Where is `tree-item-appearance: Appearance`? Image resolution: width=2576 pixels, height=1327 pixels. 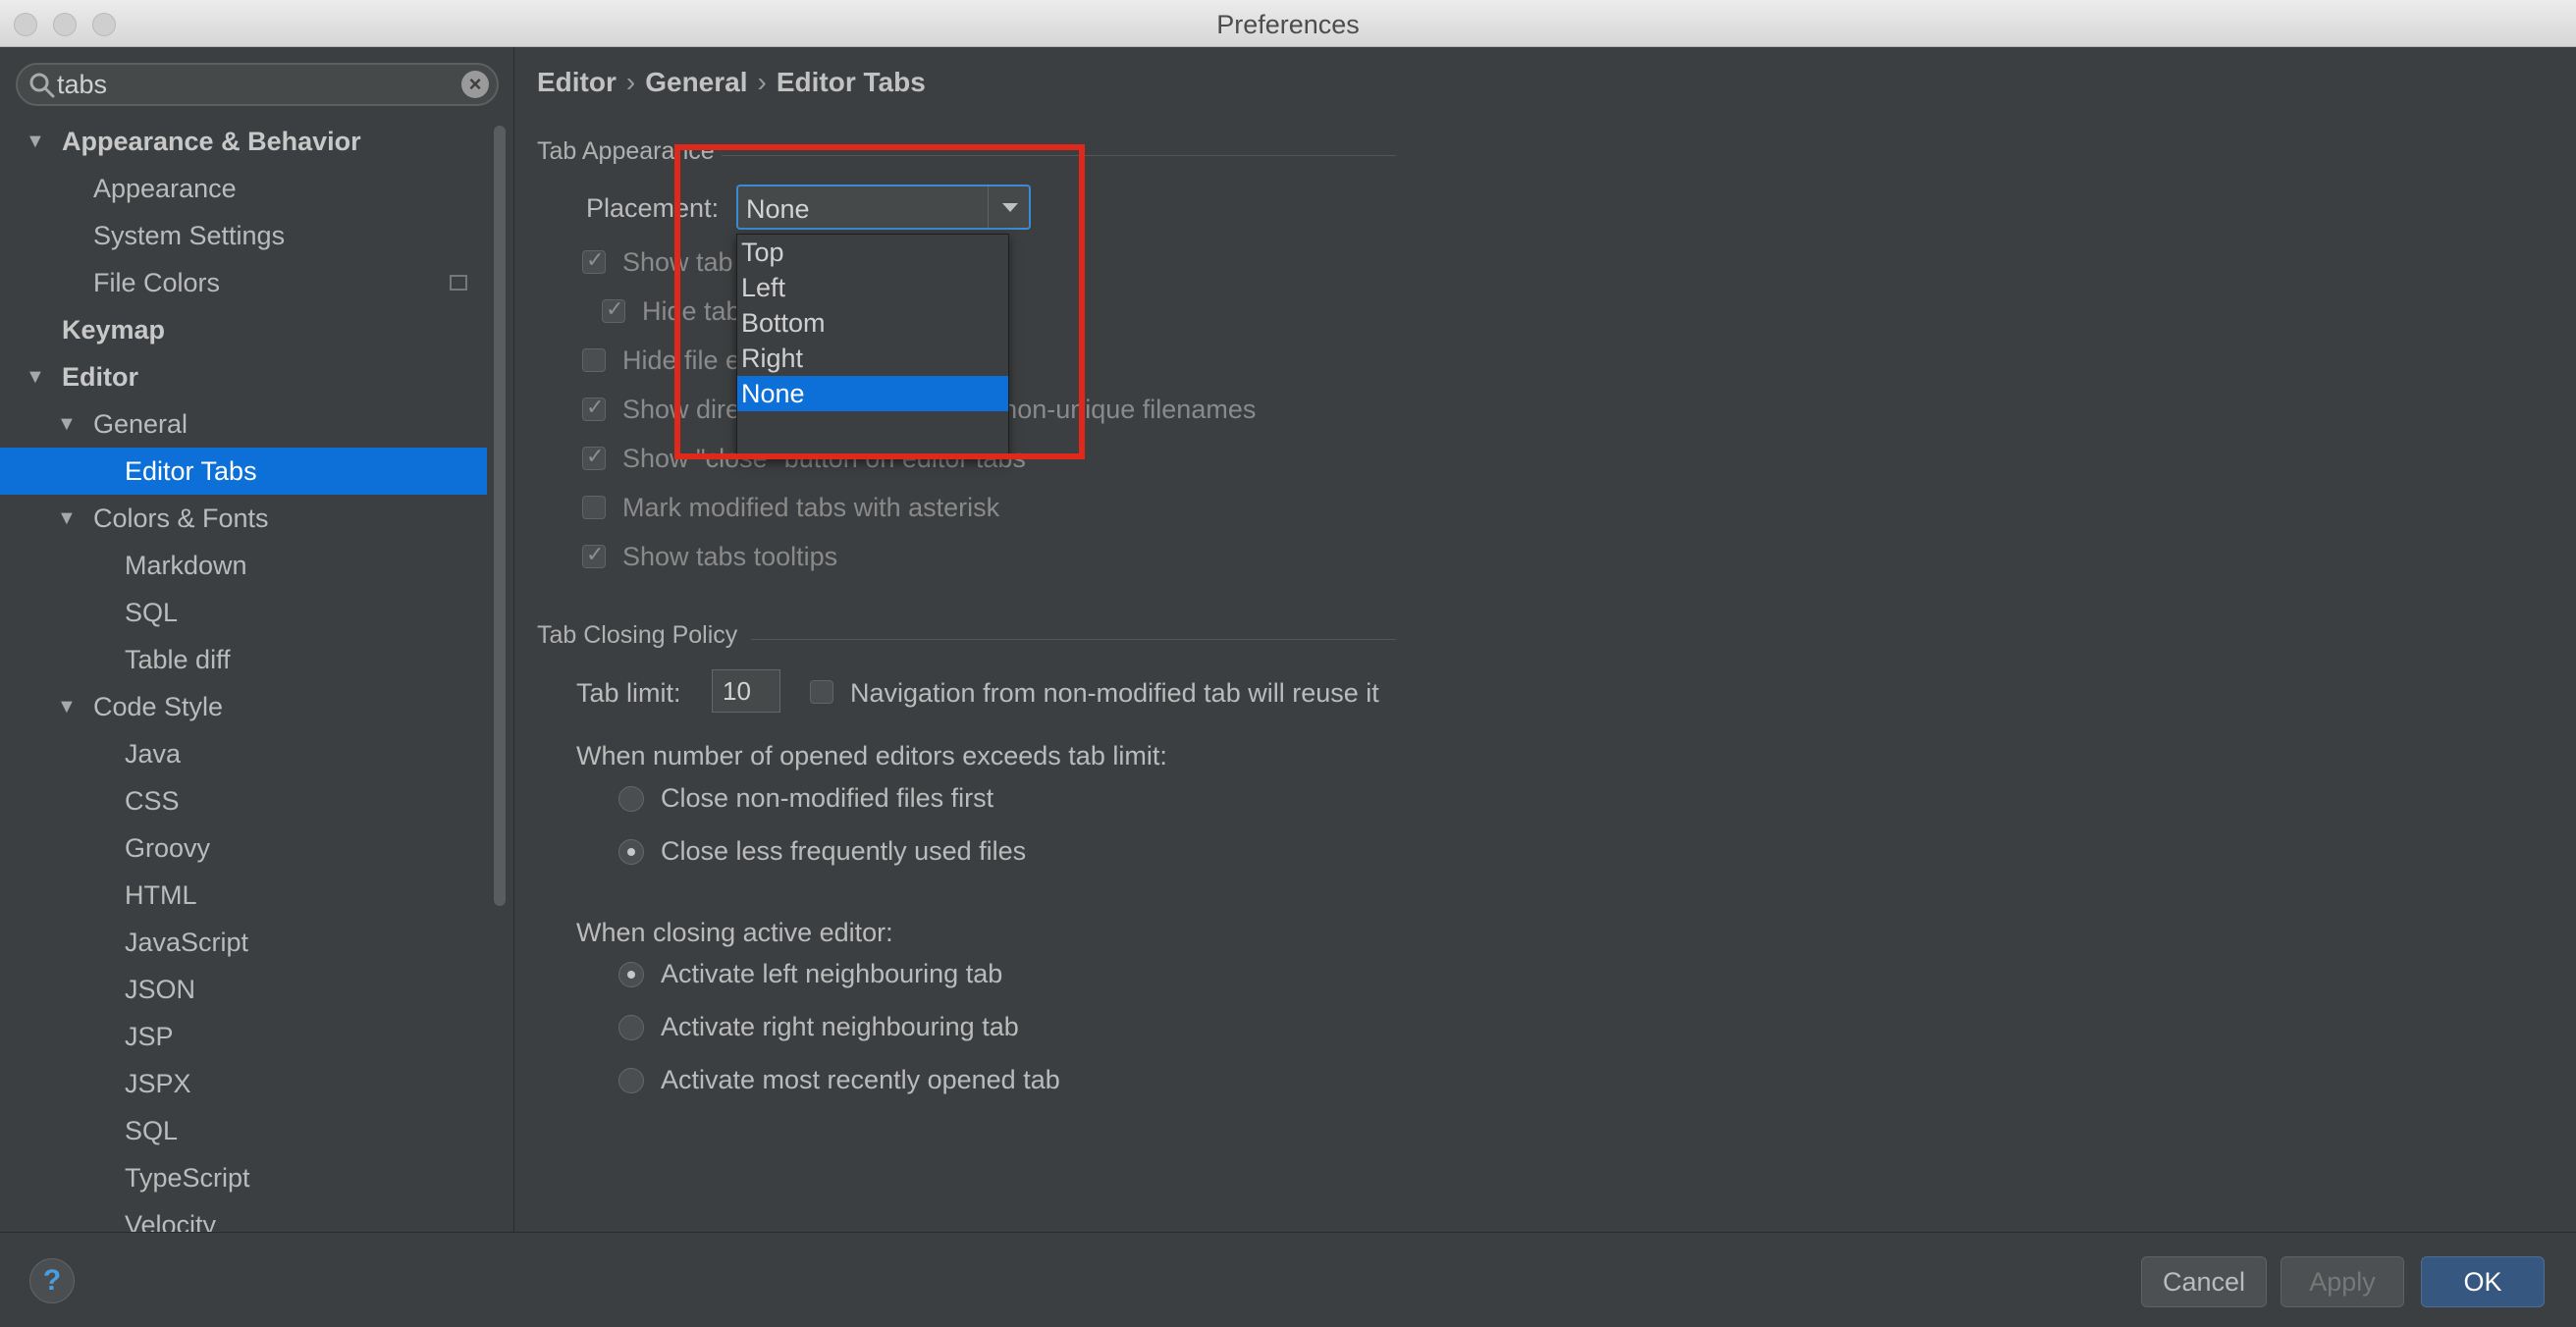
tree-item-appearance: Appearance is located at coordinates (243, 188).